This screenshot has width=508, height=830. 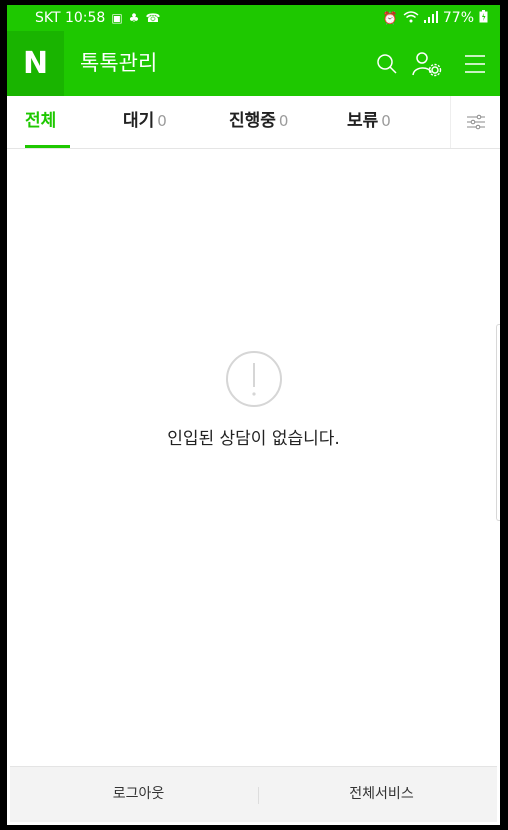 I want to click on all-services-link: 전체서비스, so click(x=380, y=794).